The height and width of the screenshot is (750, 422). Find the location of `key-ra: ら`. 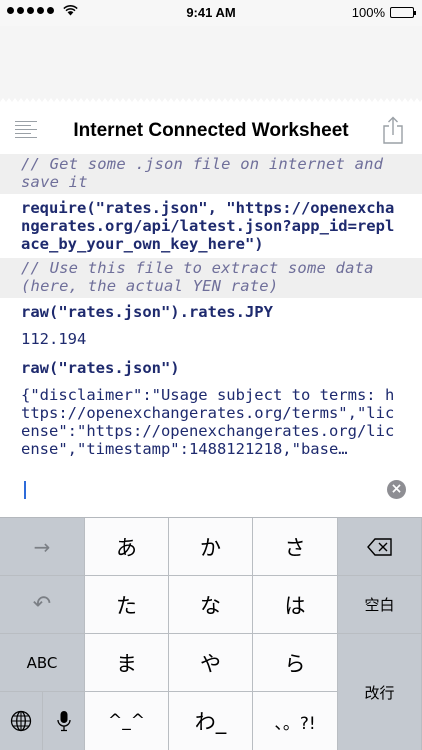

key-ra: ら is located at coordinates (295, 663).